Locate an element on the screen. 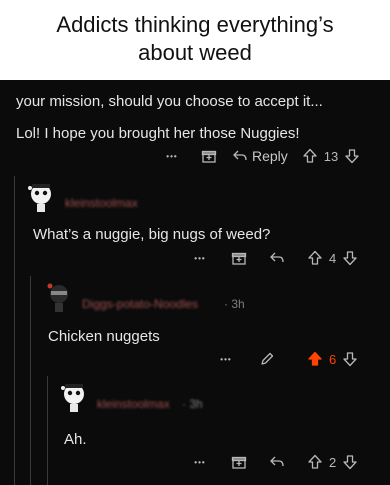 This screenshot has height=485, width=390. reply-label: Reply is located at coordinates (270, 156).